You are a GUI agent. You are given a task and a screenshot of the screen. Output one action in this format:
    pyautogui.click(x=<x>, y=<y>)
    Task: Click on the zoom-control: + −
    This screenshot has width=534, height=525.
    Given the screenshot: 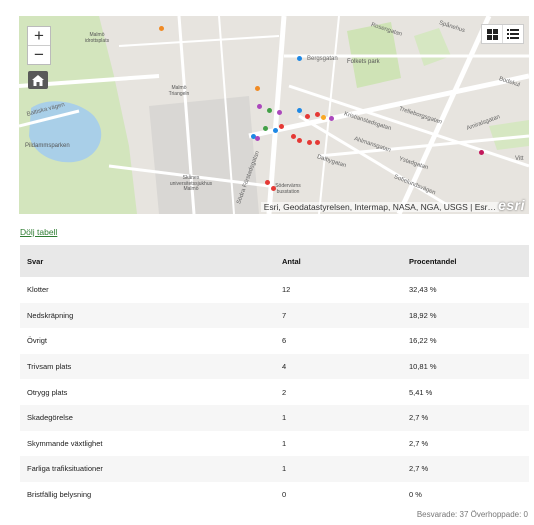 What is the action you would take?
    pyautogui.click(x=39, y=45)
    